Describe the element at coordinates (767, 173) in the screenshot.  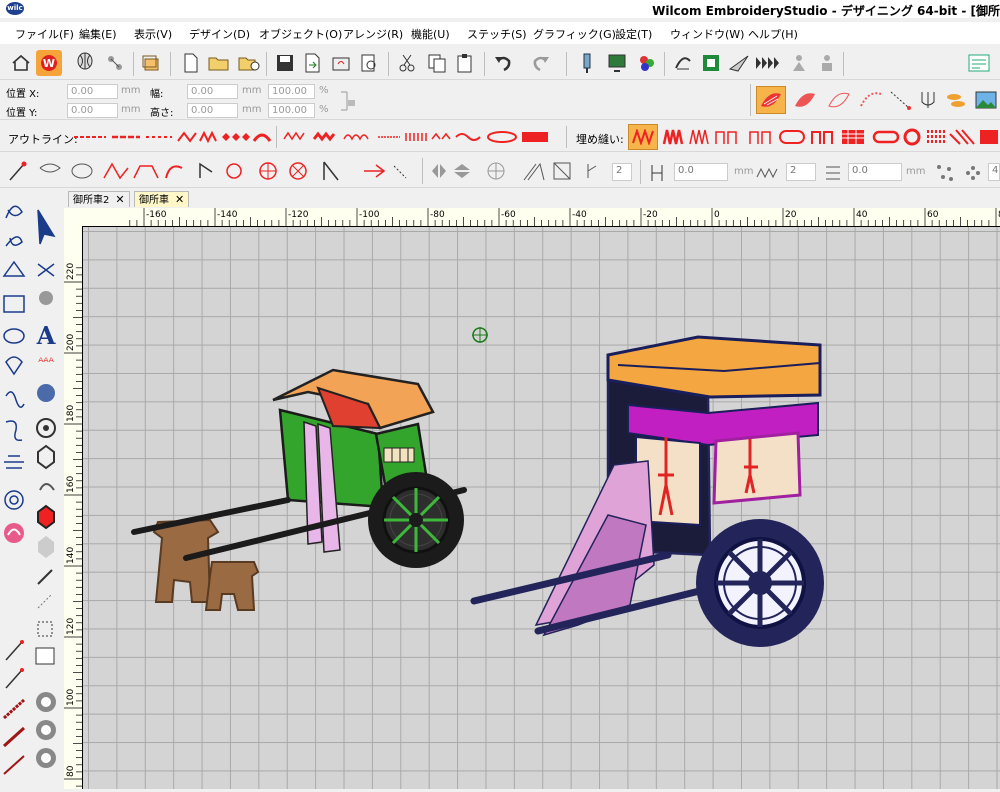
I see `zigzag-icon` at that location.